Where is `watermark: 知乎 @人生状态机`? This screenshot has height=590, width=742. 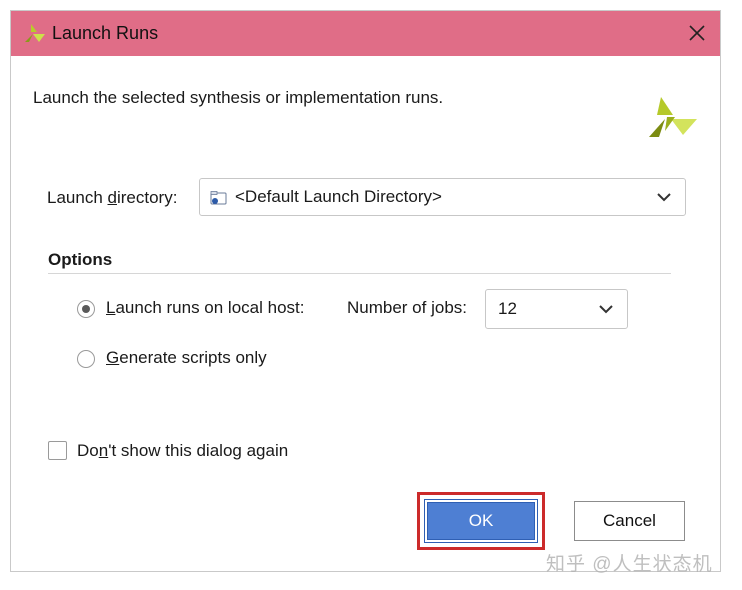 watermark: 知乎 @人生状态机 is located at coordinates (629, 564).